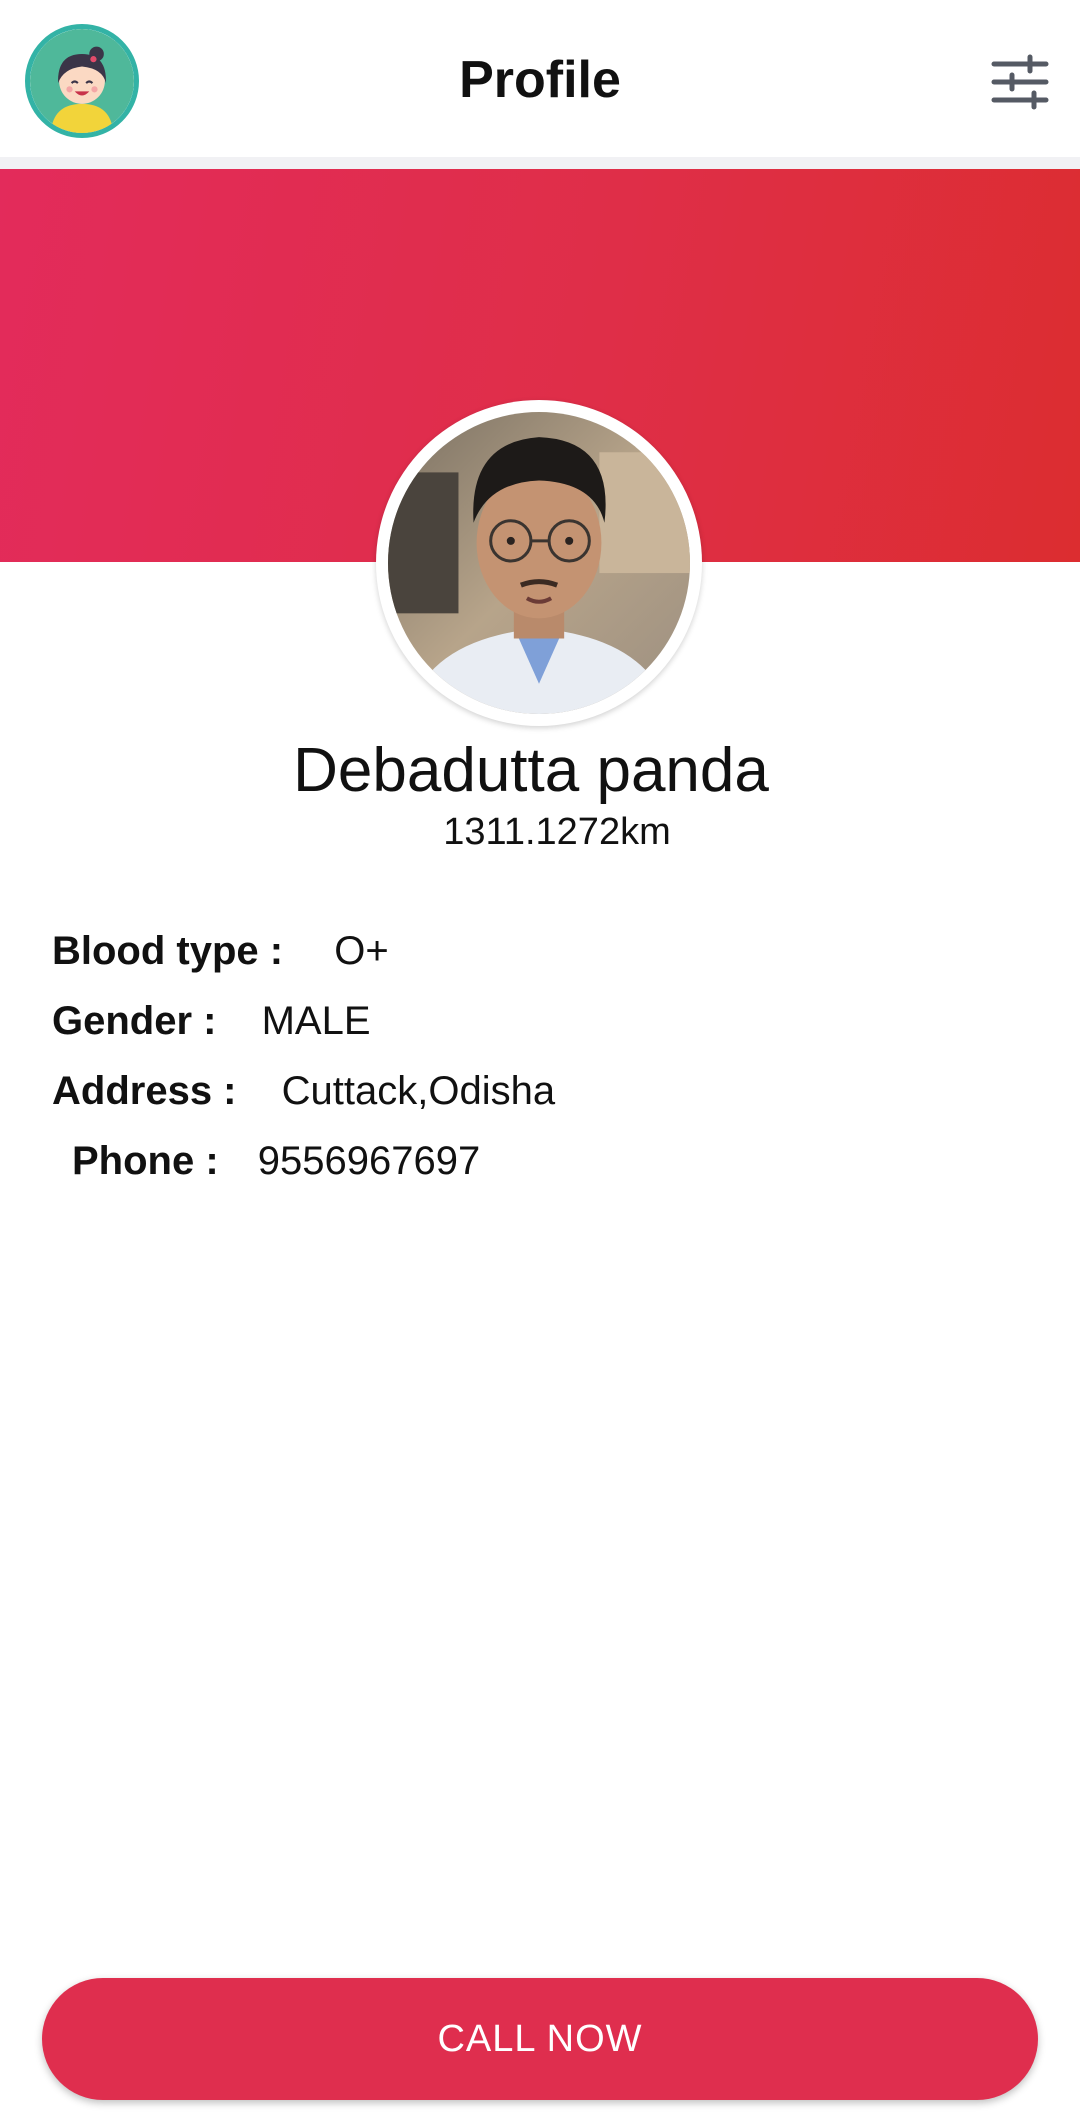  I want to click on detail-value: Cuttack,Odisha, so click(418, 1091).